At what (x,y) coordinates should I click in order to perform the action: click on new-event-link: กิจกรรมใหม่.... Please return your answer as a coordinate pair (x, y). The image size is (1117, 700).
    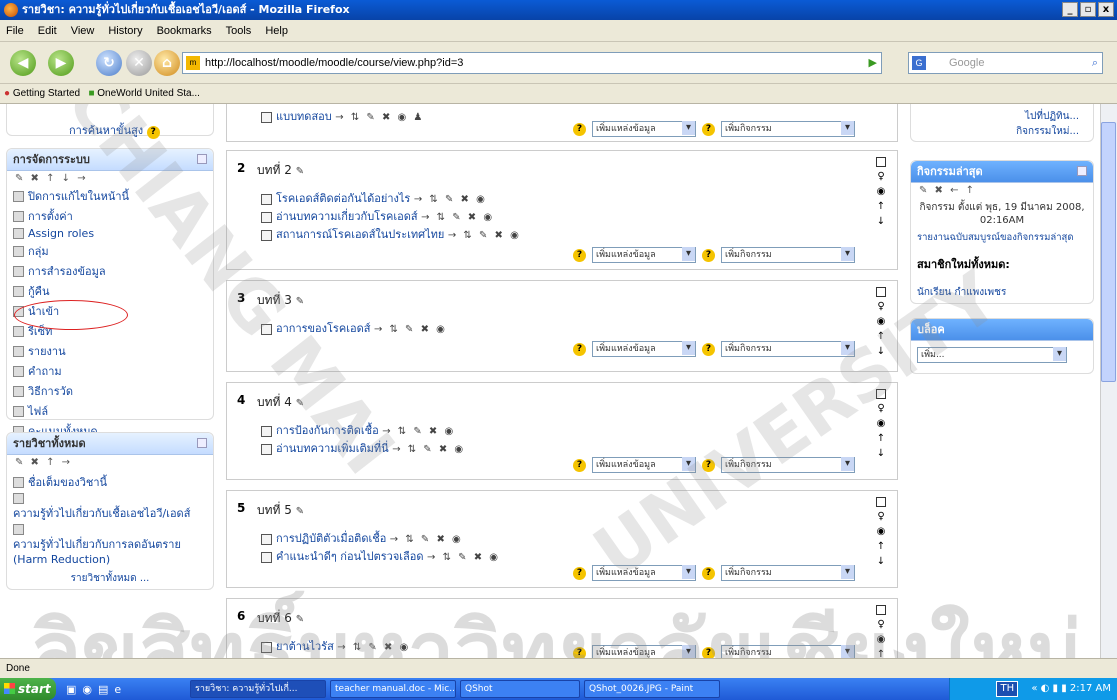
    Looking at the image, I should click on (1002, 131).